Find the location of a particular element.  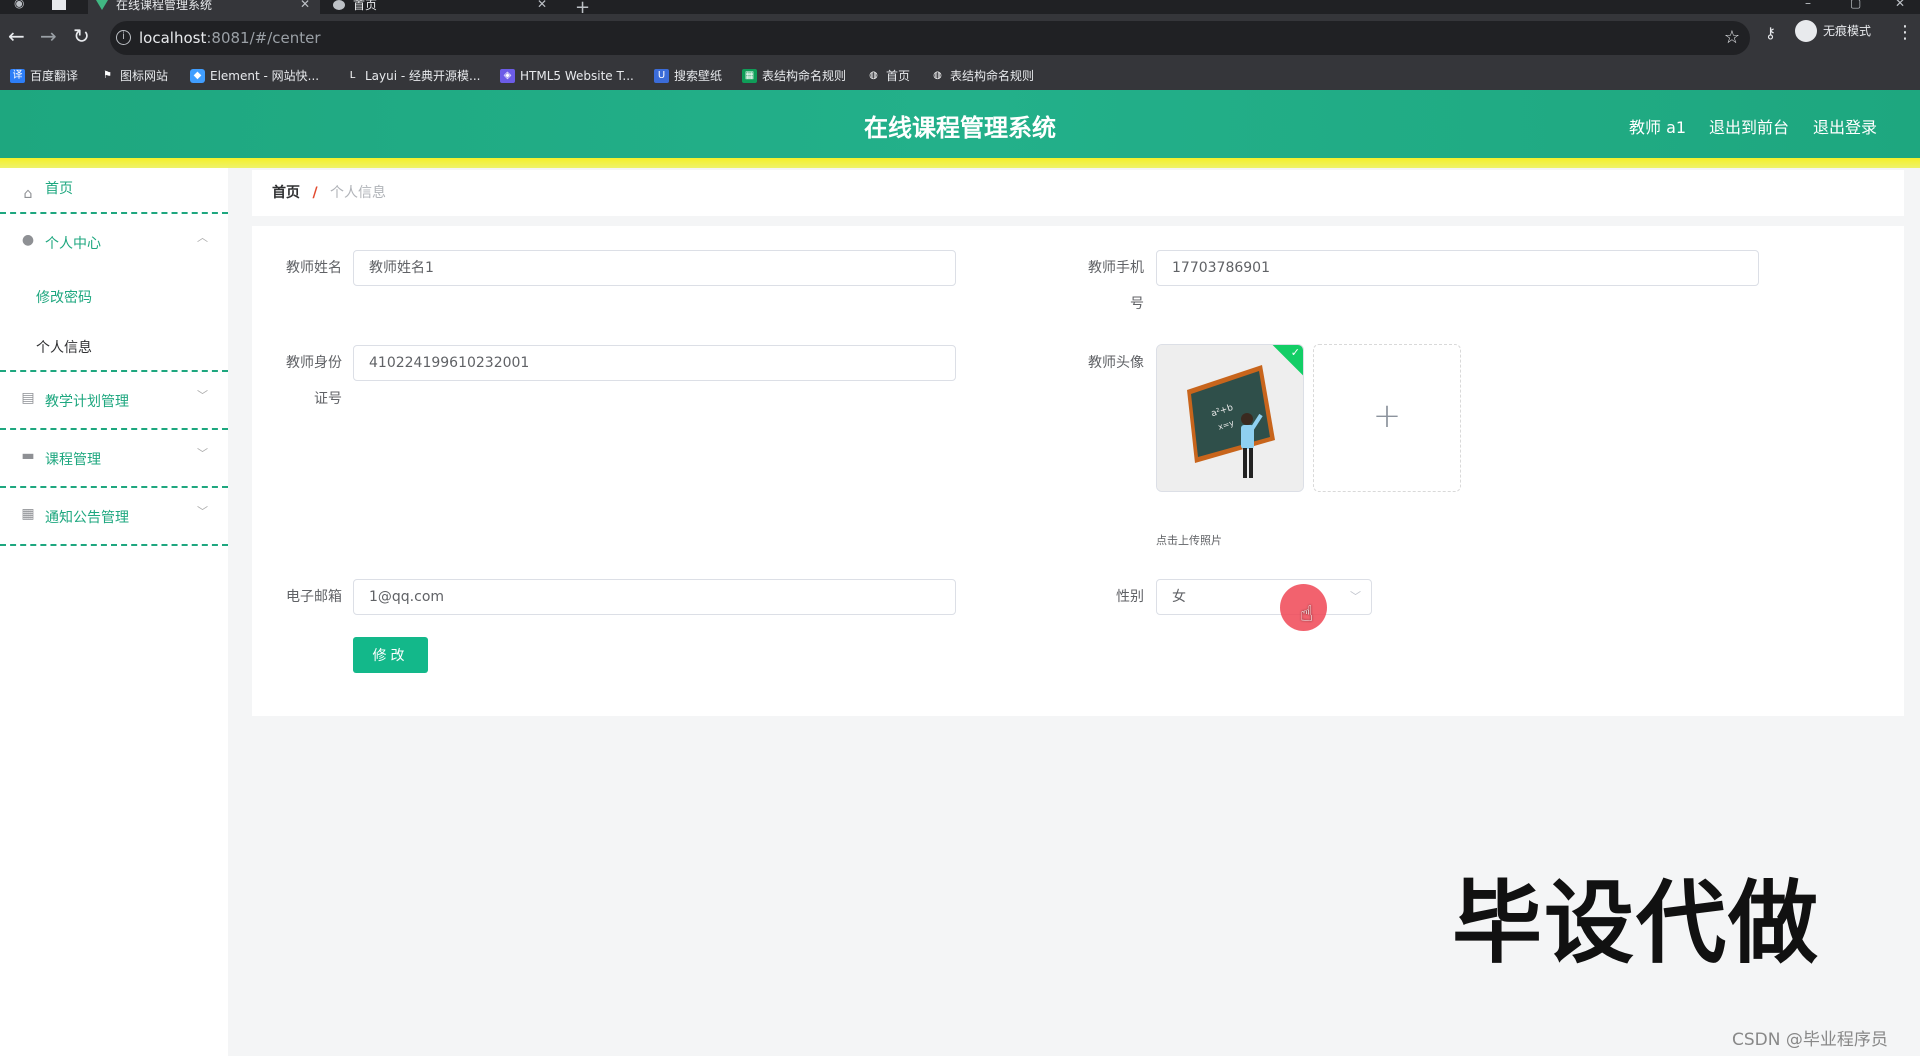

grid-icon: ▦ is located at coordinates (28, 514).